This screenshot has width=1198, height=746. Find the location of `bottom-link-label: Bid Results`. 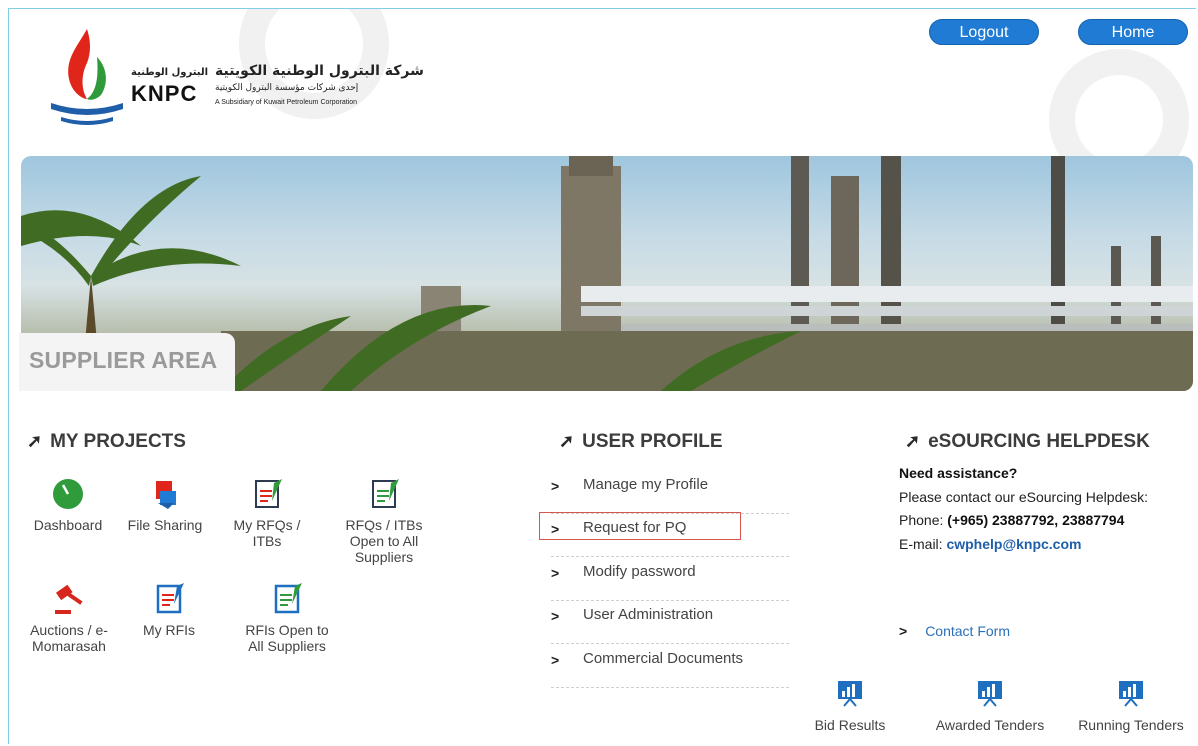

bottom-link-label: Bid Results is located at coordinates (850, 725).